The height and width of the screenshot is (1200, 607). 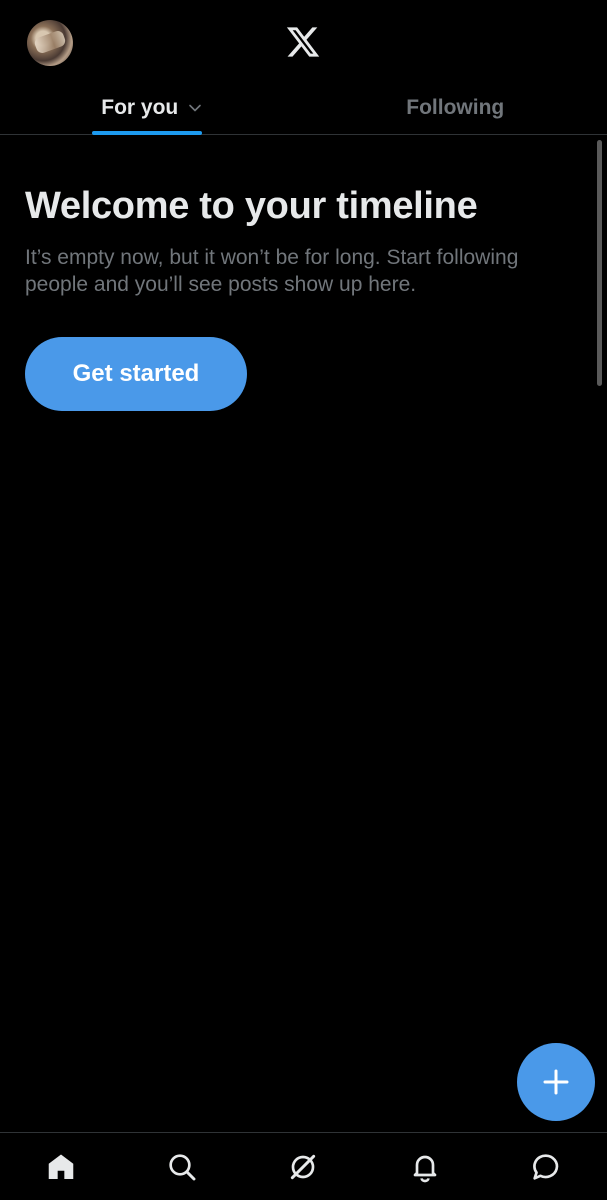 I want to click on tab-following-label: Following, so click(x=455, y=107).